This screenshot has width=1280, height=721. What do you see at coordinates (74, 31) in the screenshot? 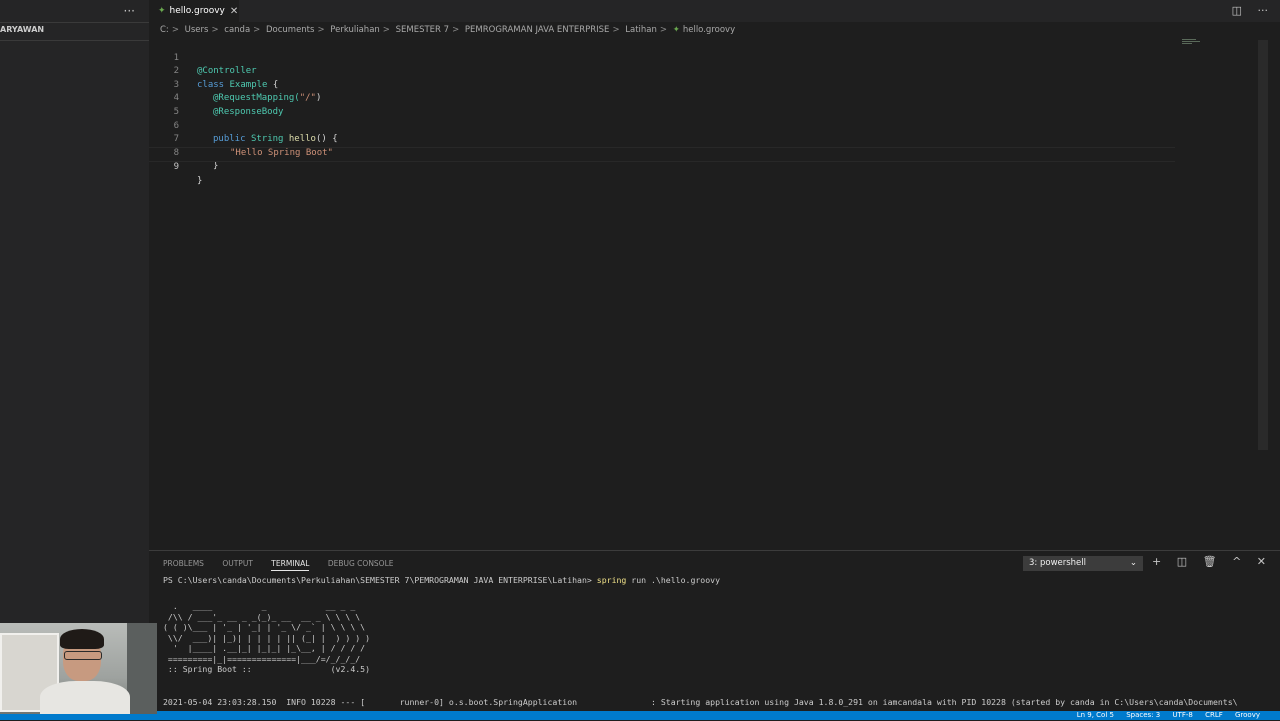
I see `sidebar-section: ARYAWAN` at bounding box center [74, 31].